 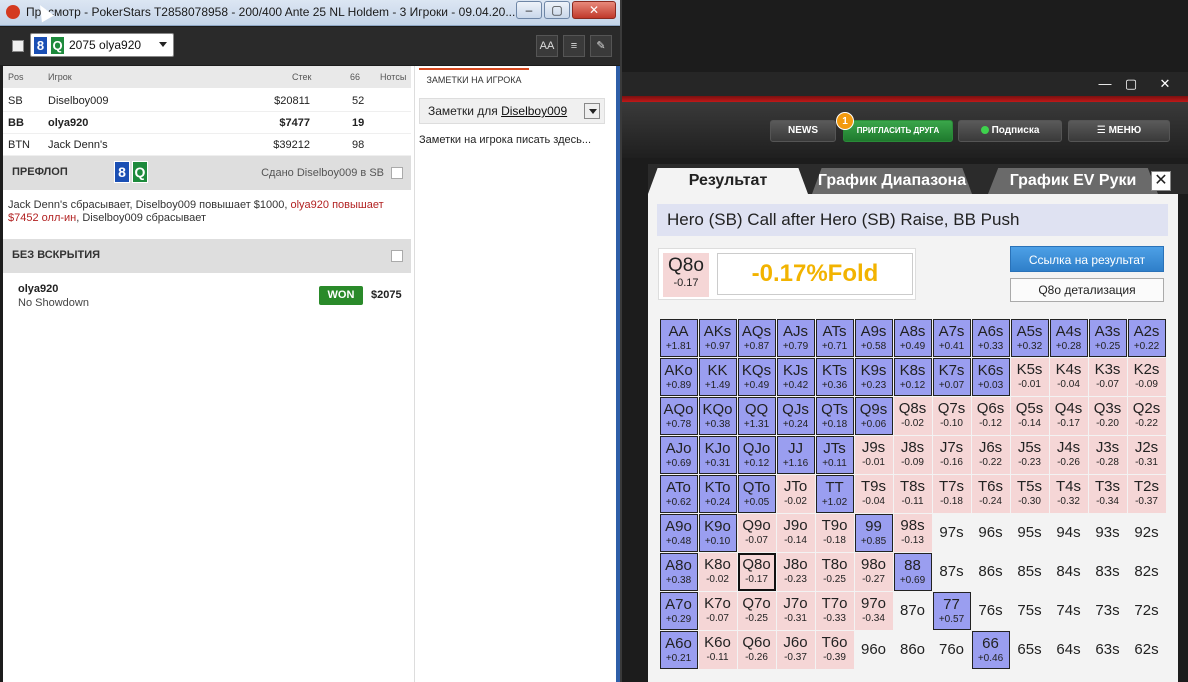 What do you see at coordinates (912, 571) in the screenshot?
I see `range-cell: 88 +0.69` at bounding box center [912, 571].